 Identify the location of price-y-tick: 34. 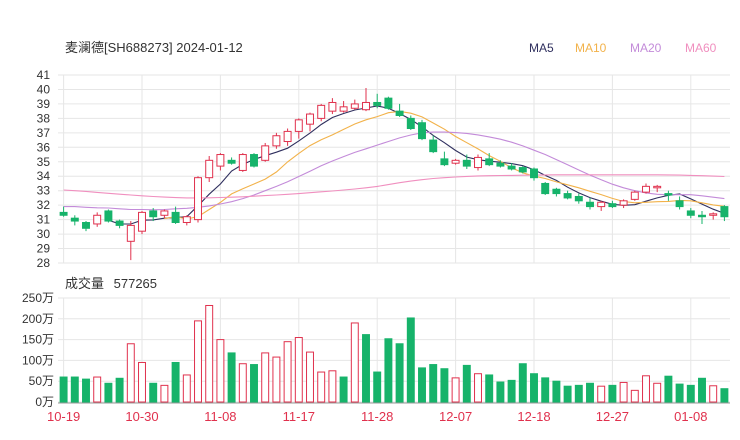
(44, 176).